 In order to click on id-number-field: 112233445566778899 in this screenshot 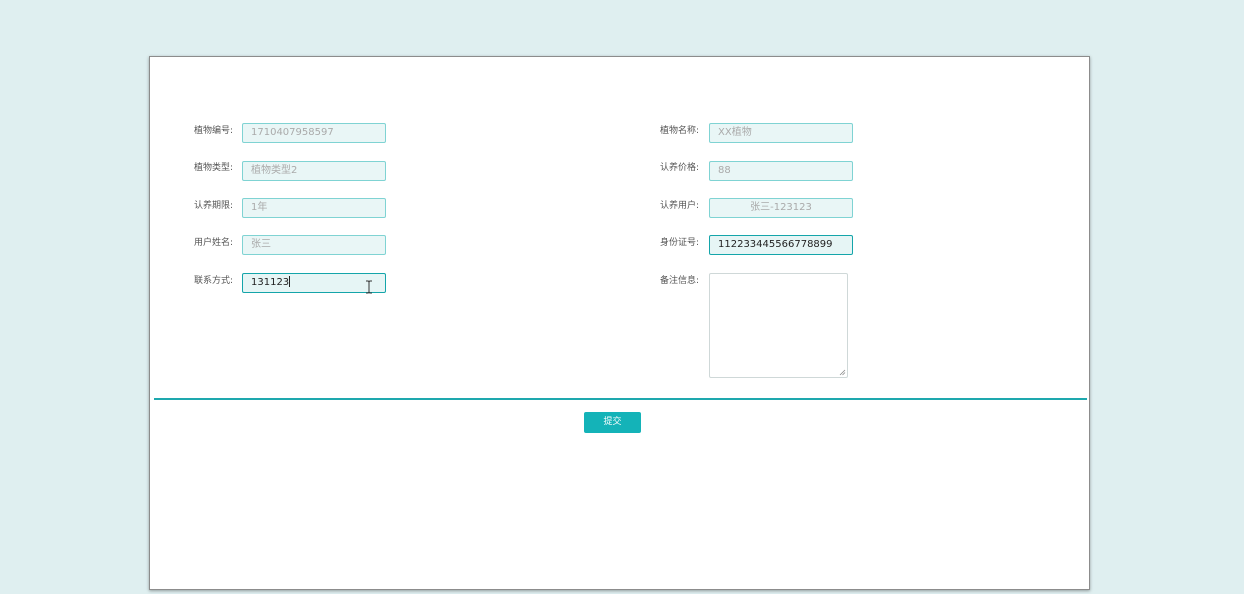, I will do `click(781, 245)`.